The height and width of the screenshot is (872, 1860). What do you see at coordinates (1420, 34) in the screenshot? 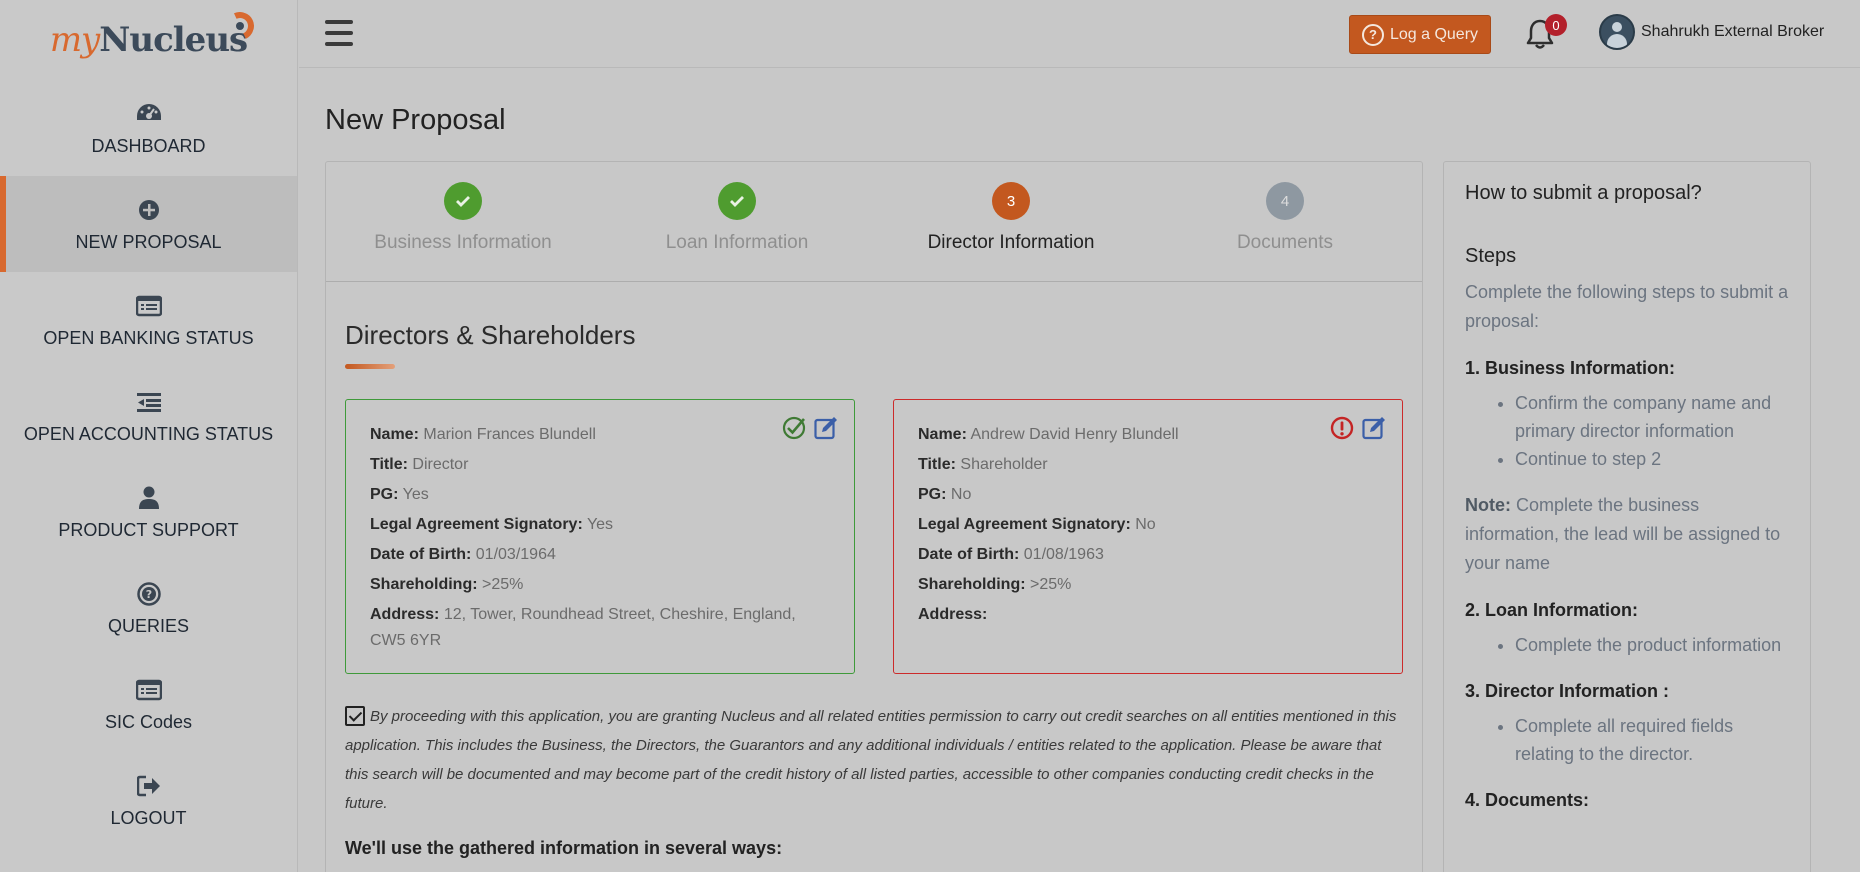
I see `log-a-query-button: ? Log a Query` at bounding box center [1420, 34].